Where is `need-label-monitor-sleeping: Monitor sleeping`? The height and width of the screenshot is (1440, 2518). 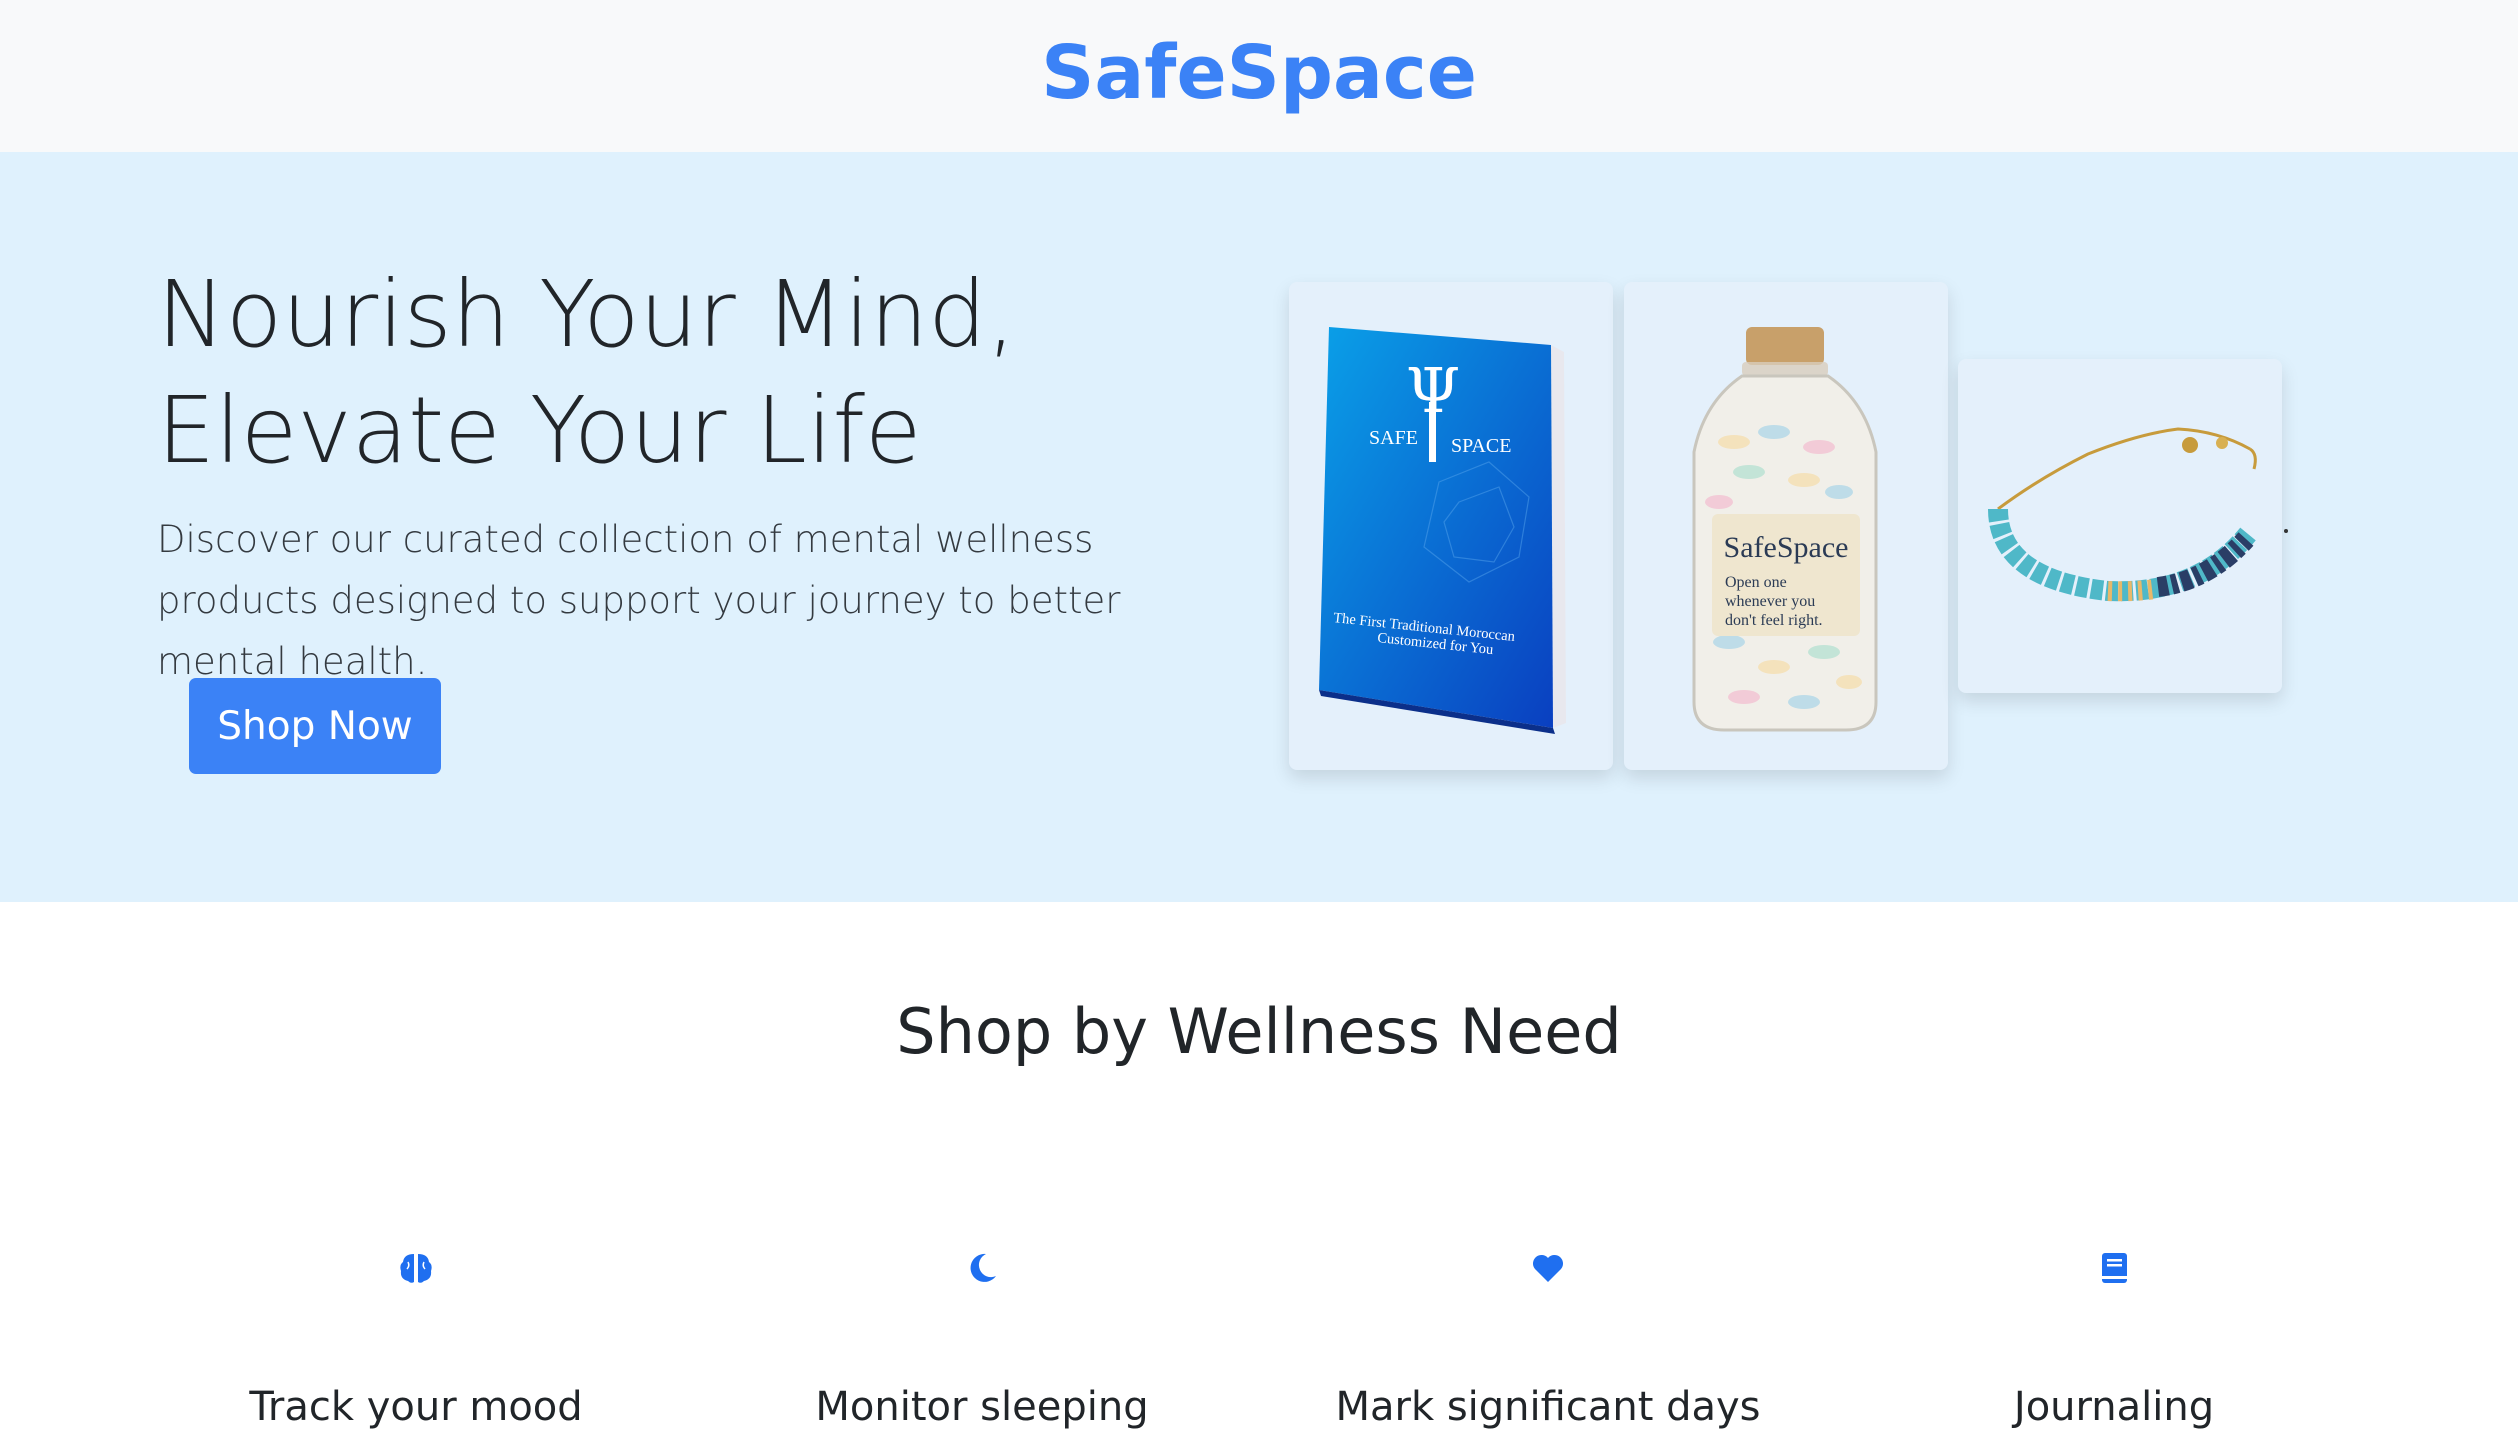
need-label-monitor-sleeping: Monitor sleeping is located at coordinates (982, 1407).